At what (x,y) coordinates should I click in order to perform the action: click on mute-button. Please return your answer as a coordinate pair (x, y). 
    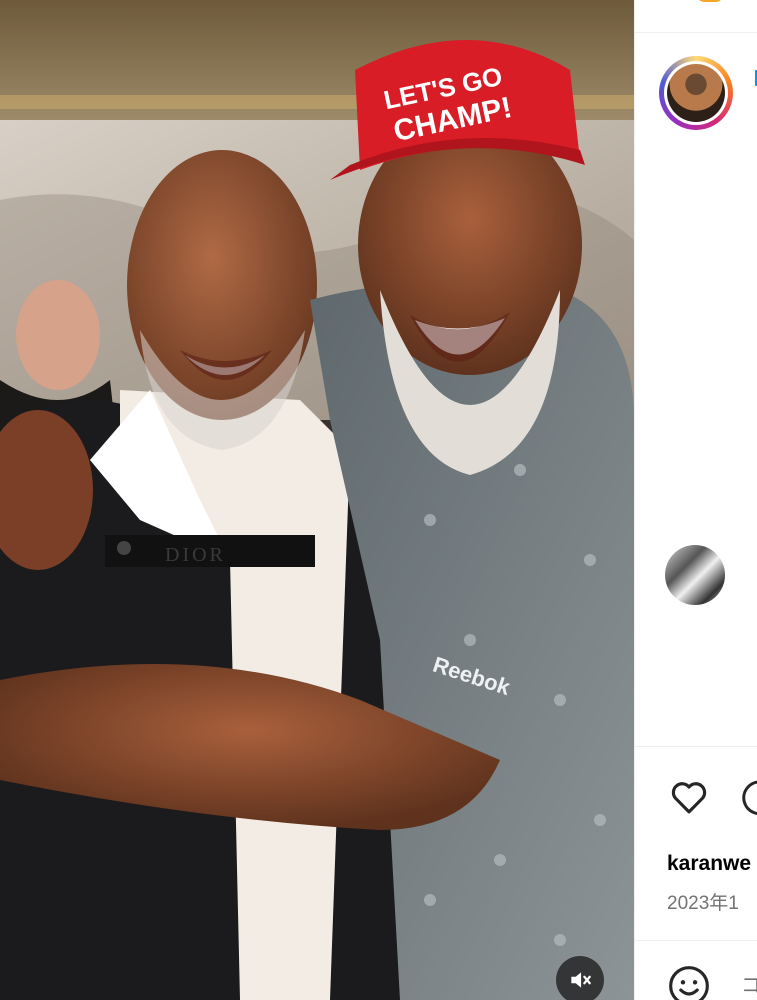
    Looking at the image, I should click on (580, 978).